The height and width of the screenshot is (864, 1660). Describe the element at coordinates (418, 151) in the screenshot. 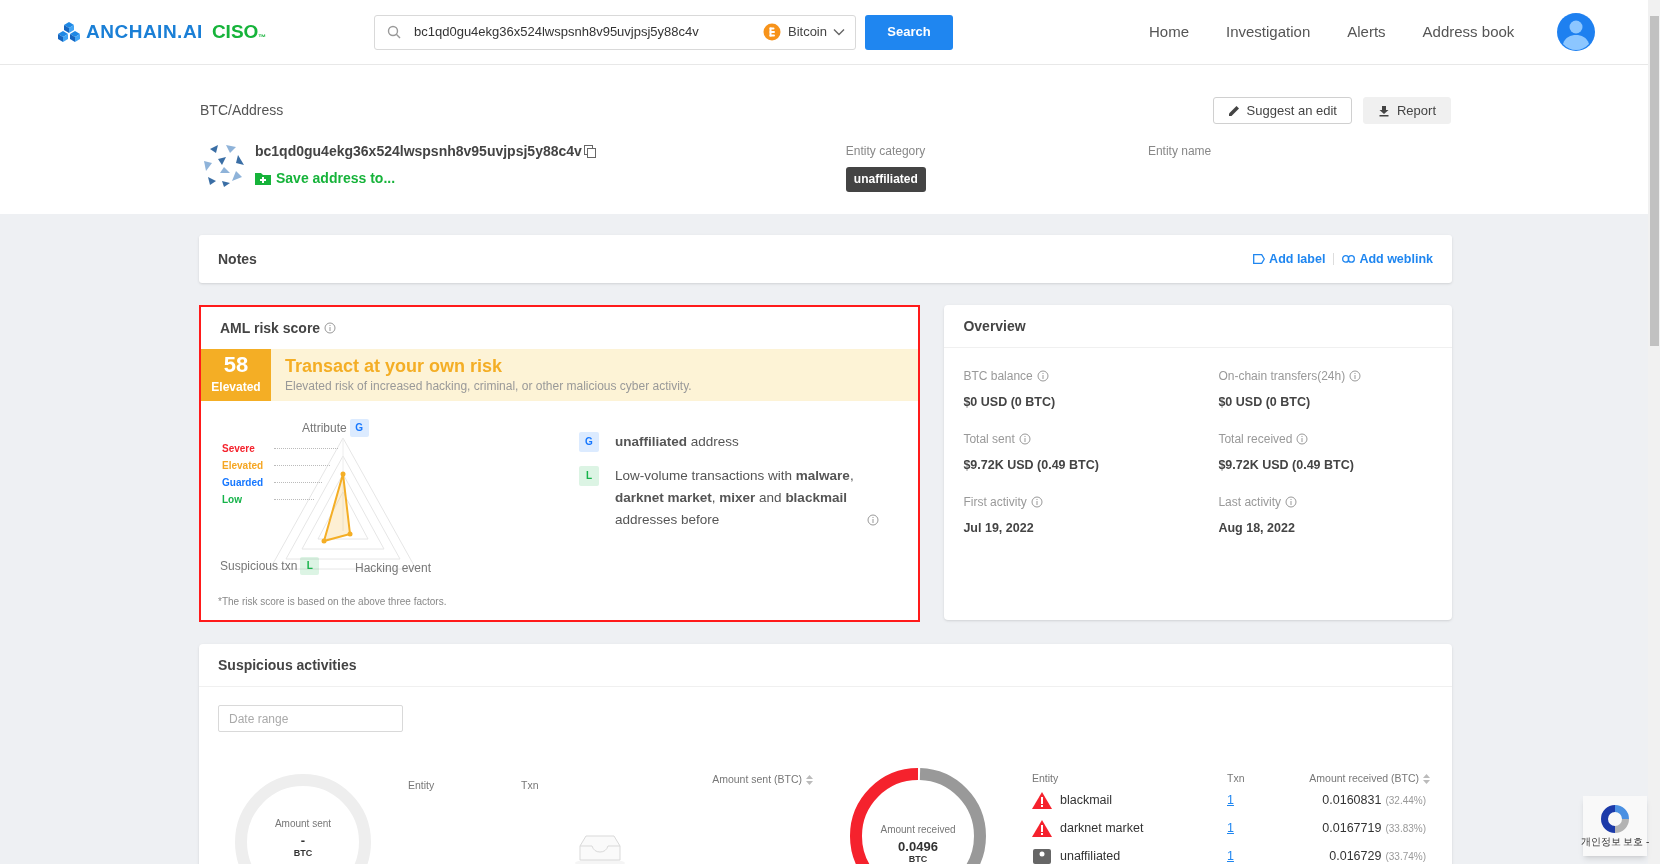

I see `address-text: bc1qd0gu4ekg36x524lwspsnh8v95uvjpsj5y88c4v` at that location.